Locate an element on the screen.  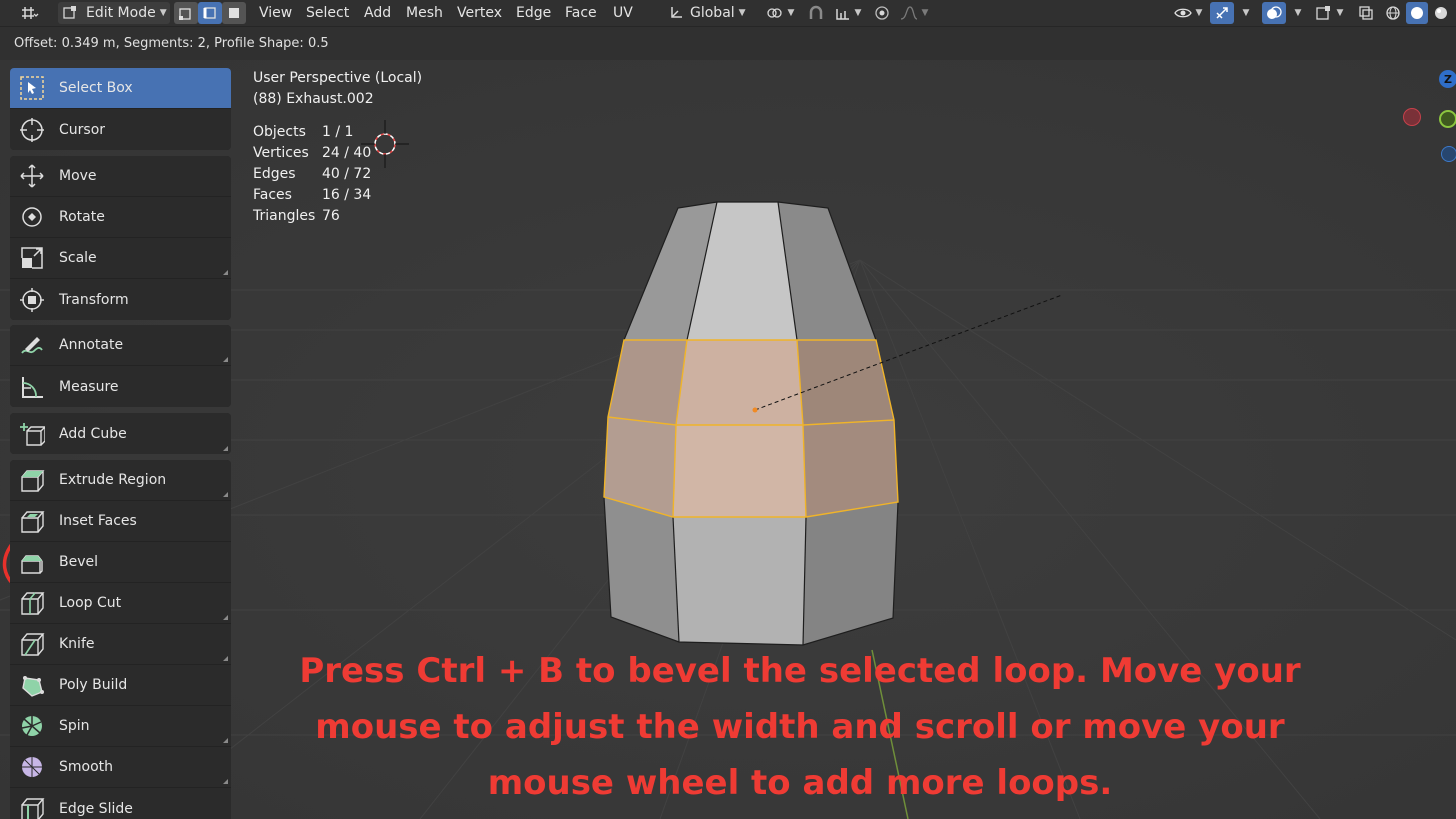
snap-toggle is located at coordinates (816, 13).